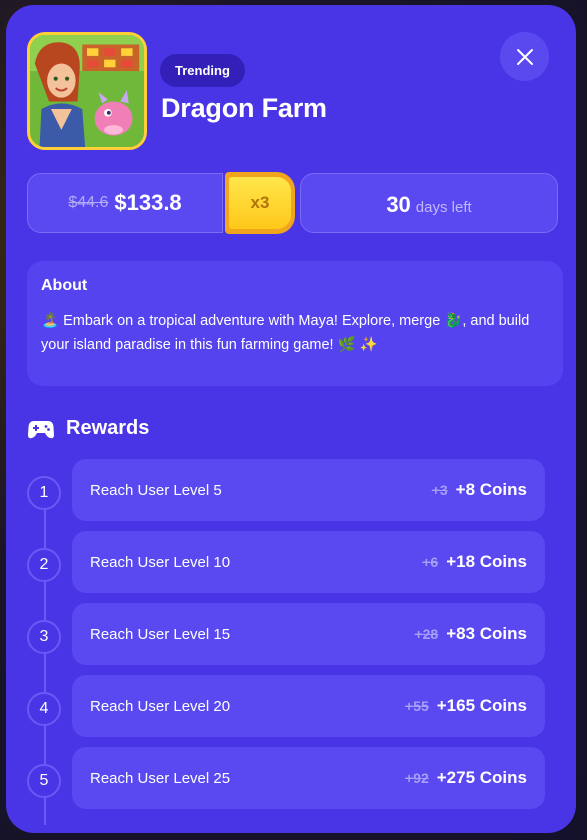 The width and height of the screenshot is (587, 840). Describe the element at coordinates (64, 285) in the screenshot. I see `about-title: About` at that location.